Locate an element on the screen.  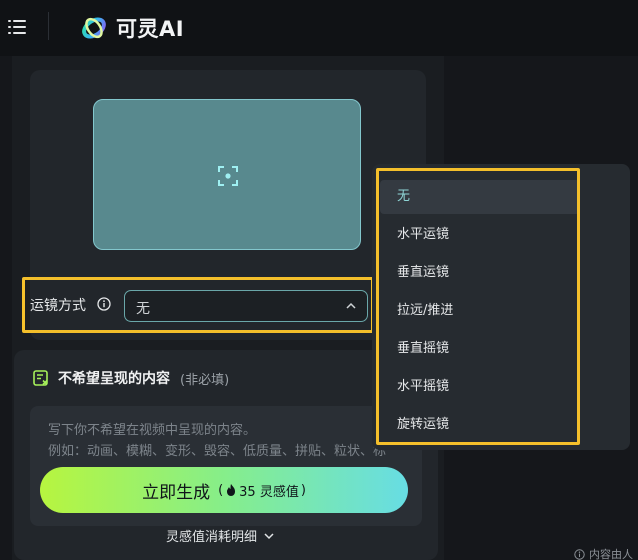
dropdown-option-horizontal-tilt: 水平摇镜 is located at coordinates (480, 387).